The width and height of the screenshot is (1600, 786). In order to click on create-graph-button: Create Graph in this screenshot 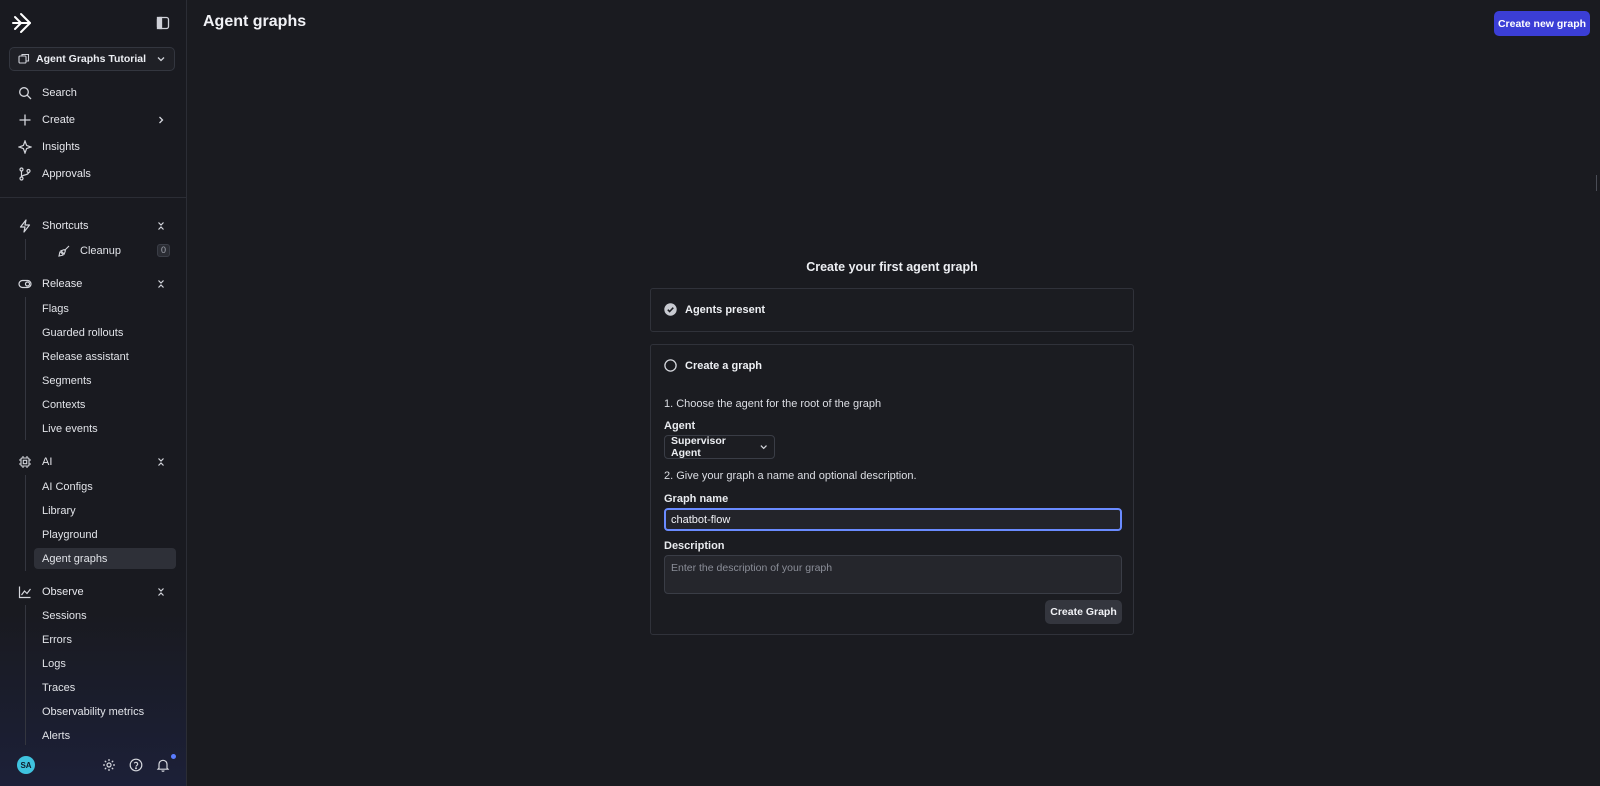, I will do `click(1083, 612)`.